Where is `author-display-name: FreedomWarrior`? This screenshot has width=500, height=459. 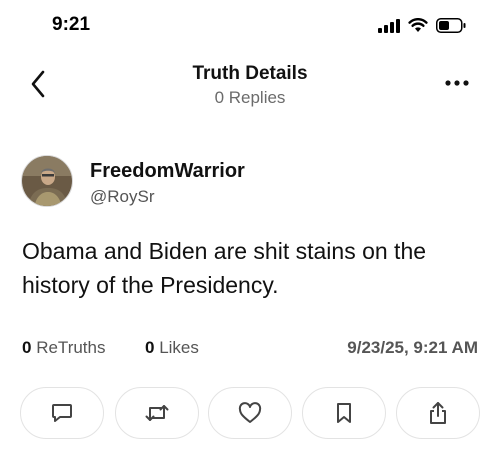
author-display-name: FreedomWarrior is located at coordinates (167, 171).